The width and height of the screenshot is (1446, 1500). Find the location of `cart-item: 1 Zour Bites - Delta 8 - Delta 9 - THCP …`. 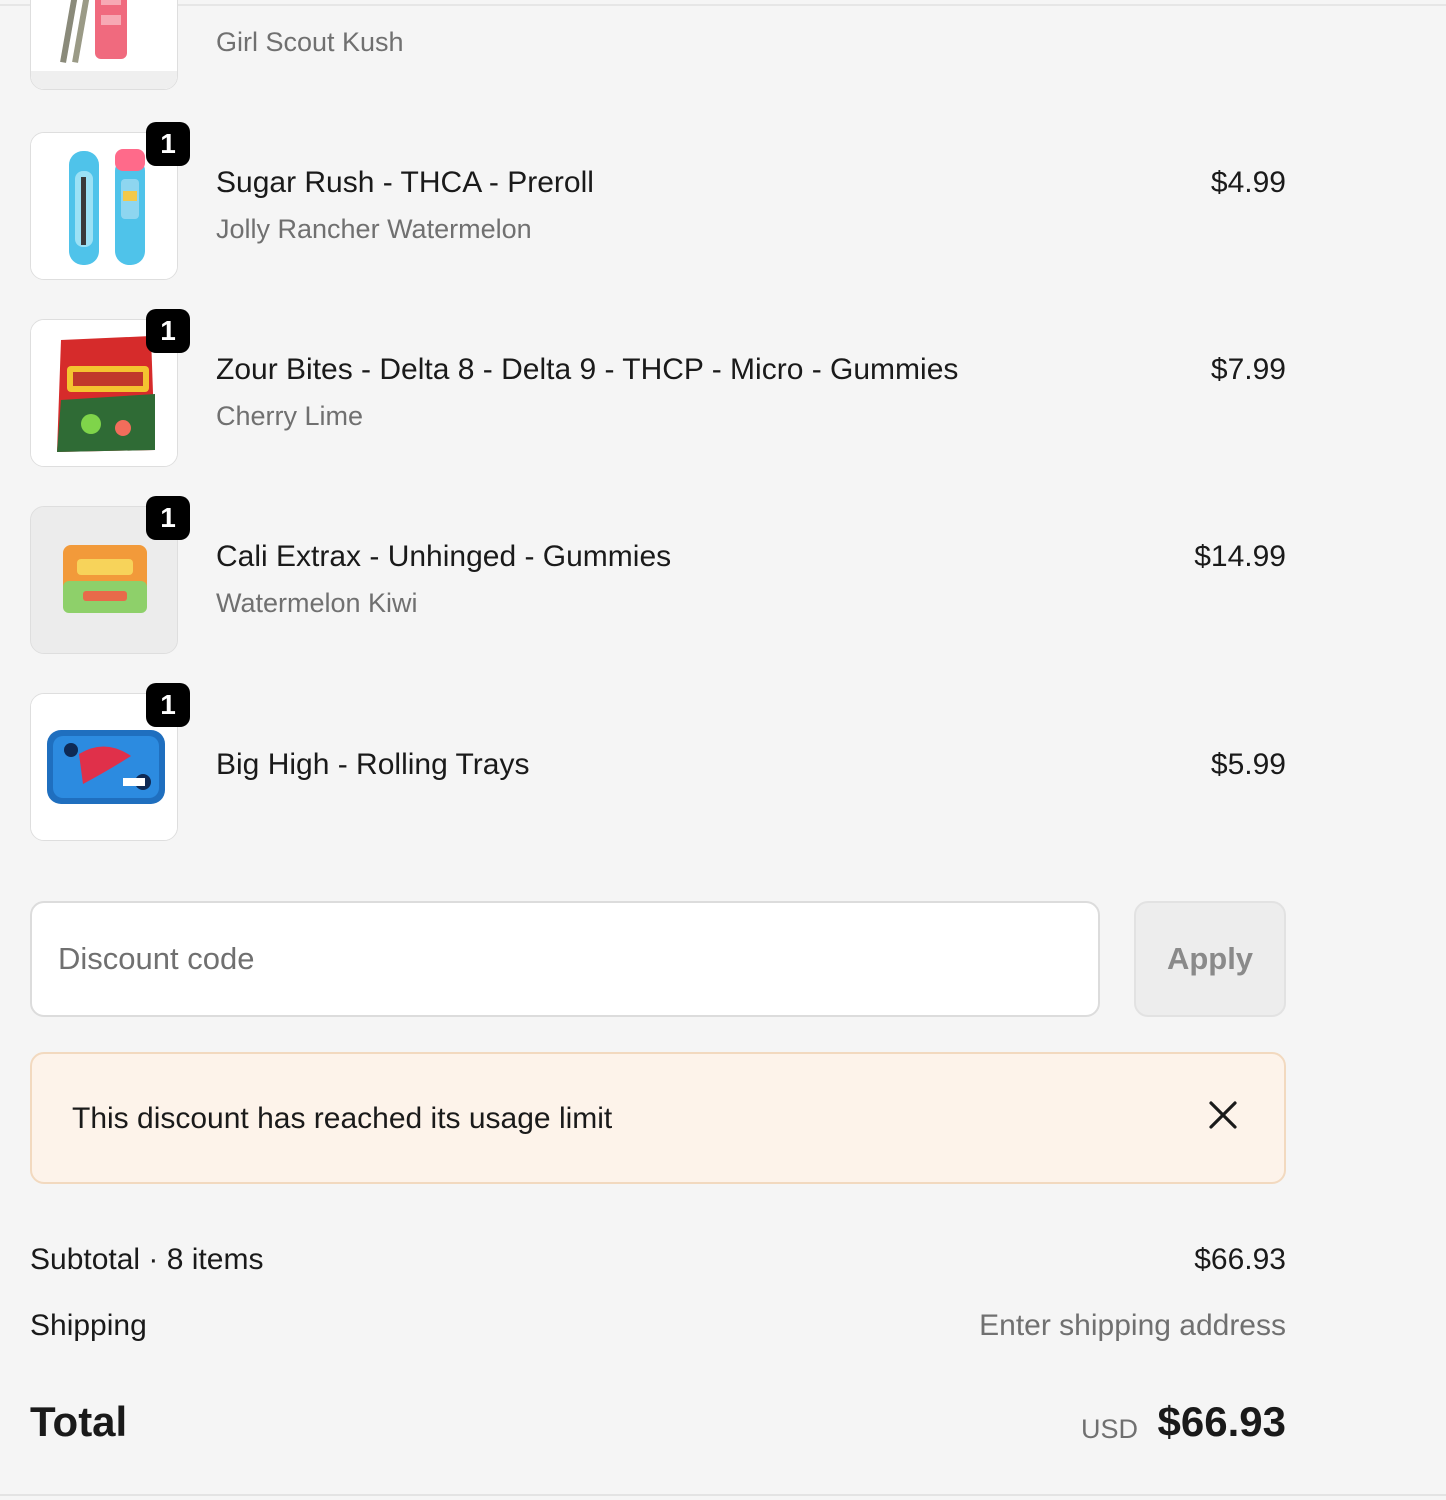

cart-item: 1 Zour Bites - Delta 8 - Delta 9 - THCP … is located at coordinates (658, 389).